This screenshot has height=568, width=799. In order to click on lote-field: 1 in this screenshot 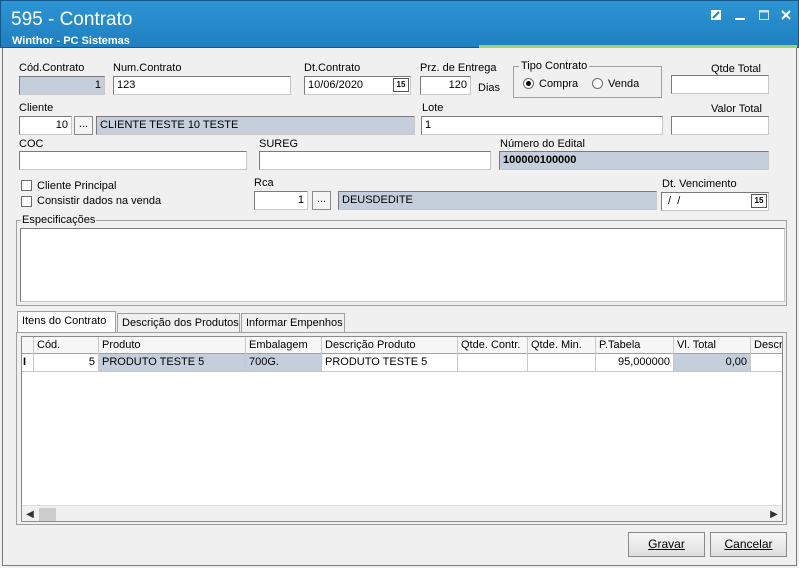, I will do `click(542, 125)`.